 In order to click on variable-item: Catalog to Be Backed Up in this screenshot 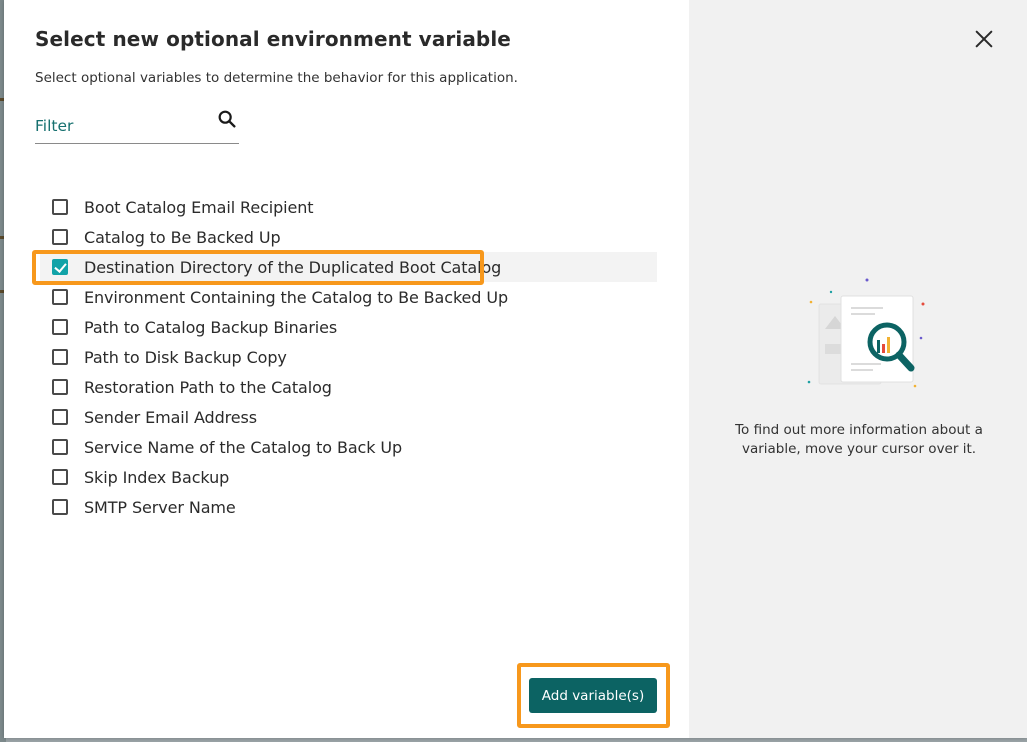, I will do `click(348, 237)`.